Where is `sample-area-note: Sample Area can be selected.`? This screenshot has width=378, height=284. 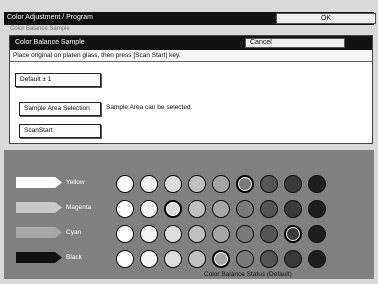
sample-area-note: Sample Area can be selected. is located at coordinates (149, 107).